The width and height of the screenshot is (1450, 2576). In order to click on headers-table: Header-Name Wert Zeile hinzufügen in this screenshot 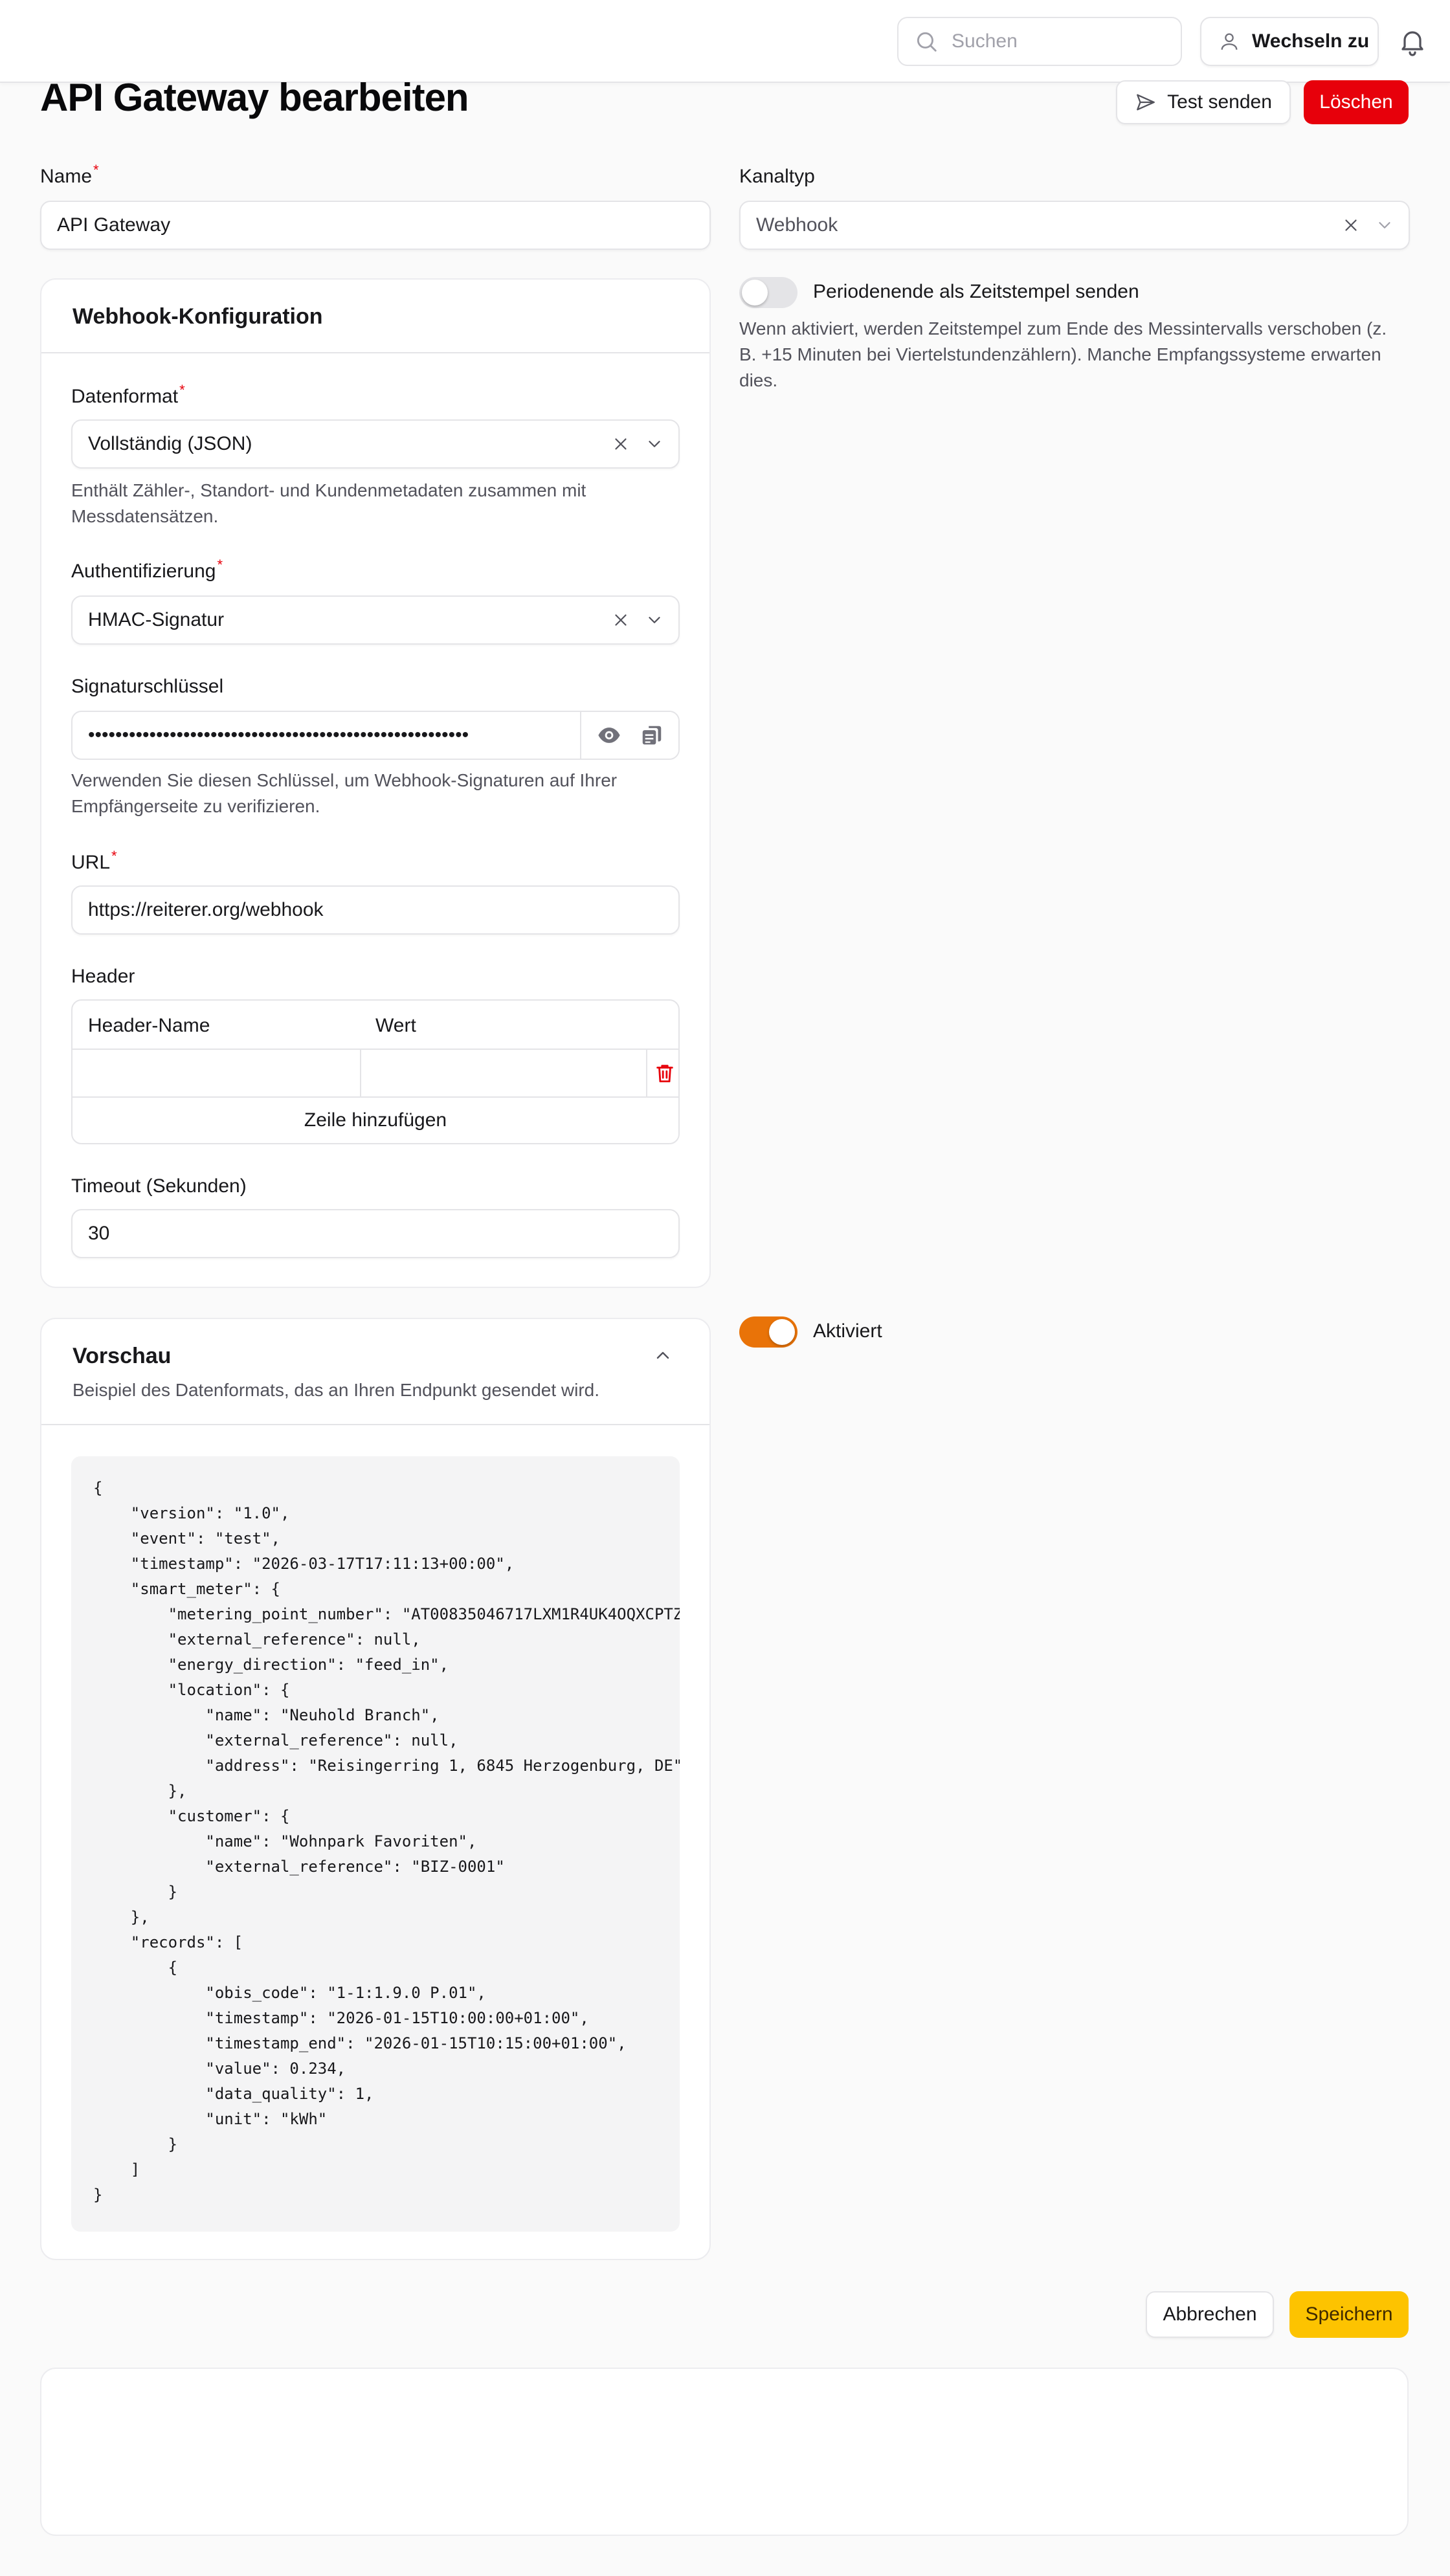, I will do `click(376, 1071)`.